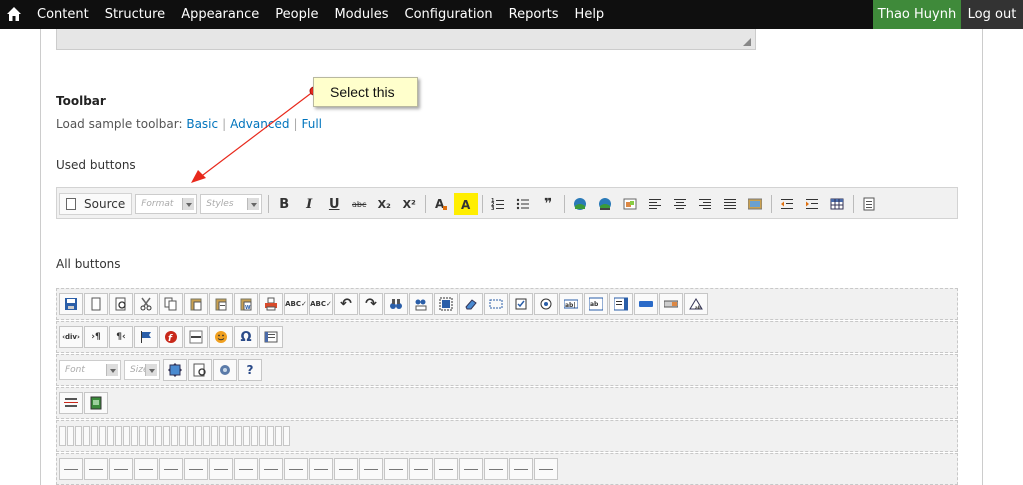  What do you see at coordinates (605, 204) in the screenshot?
I see `unlink-button` at bounding box center [605, 204].